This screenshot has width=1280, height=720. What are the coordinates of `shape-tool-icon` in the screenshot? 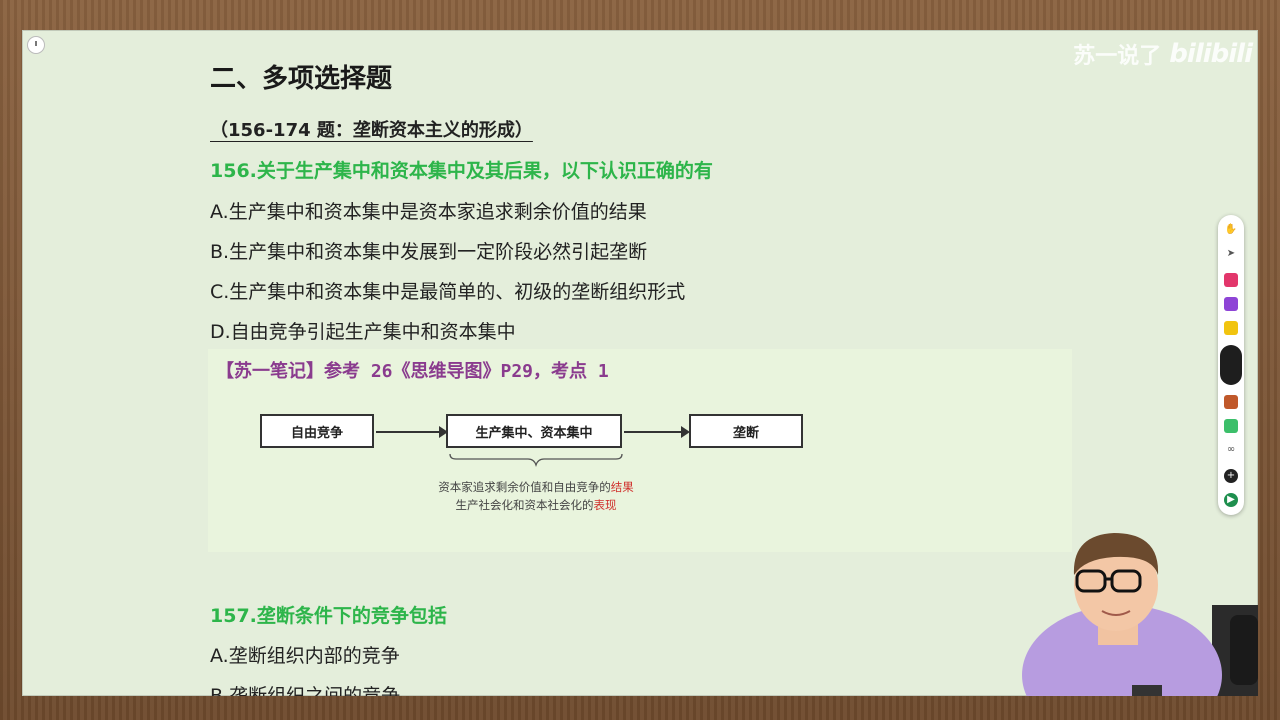 It's located at (1231, 426).